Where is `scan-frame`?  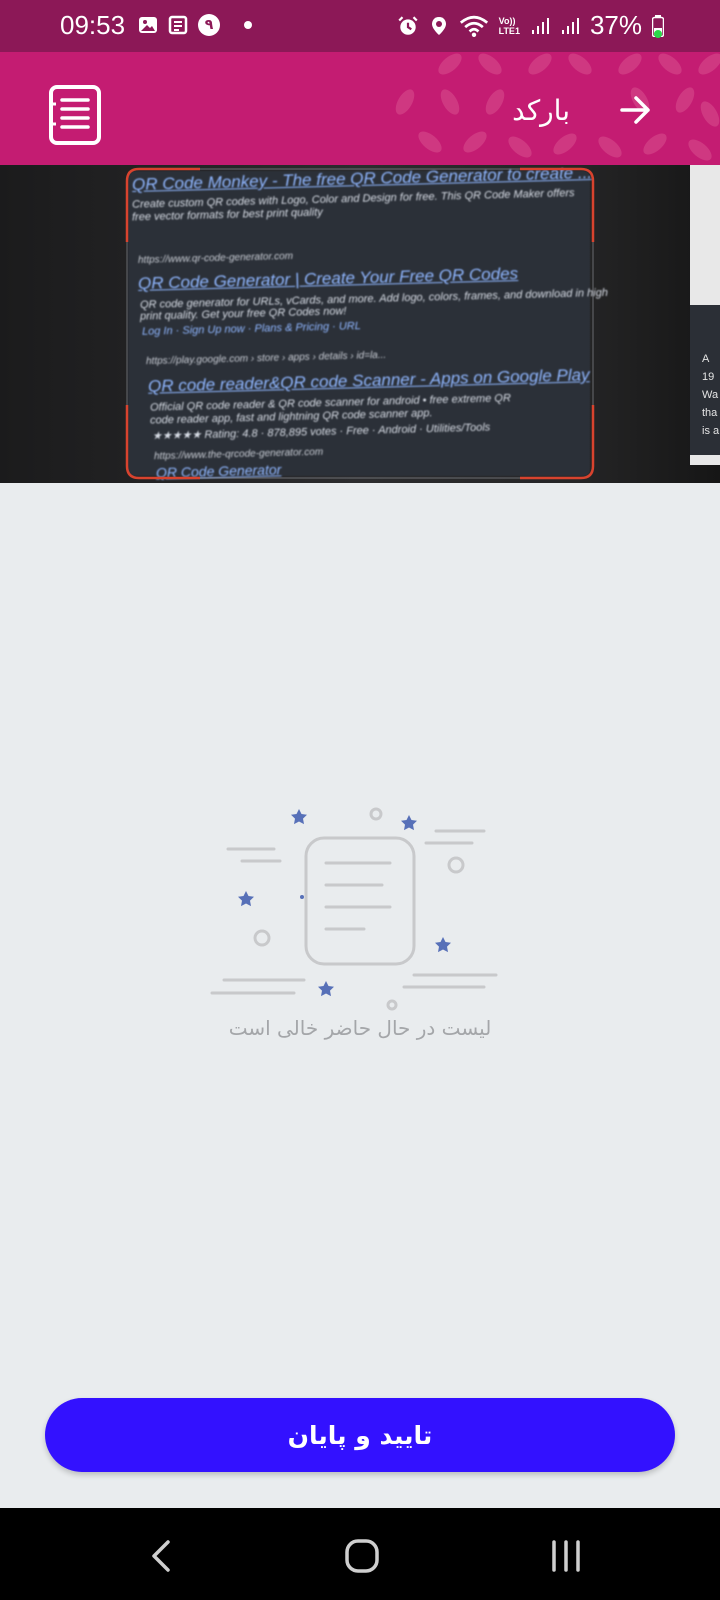 scan-frame is located at coordinates (360, 323).